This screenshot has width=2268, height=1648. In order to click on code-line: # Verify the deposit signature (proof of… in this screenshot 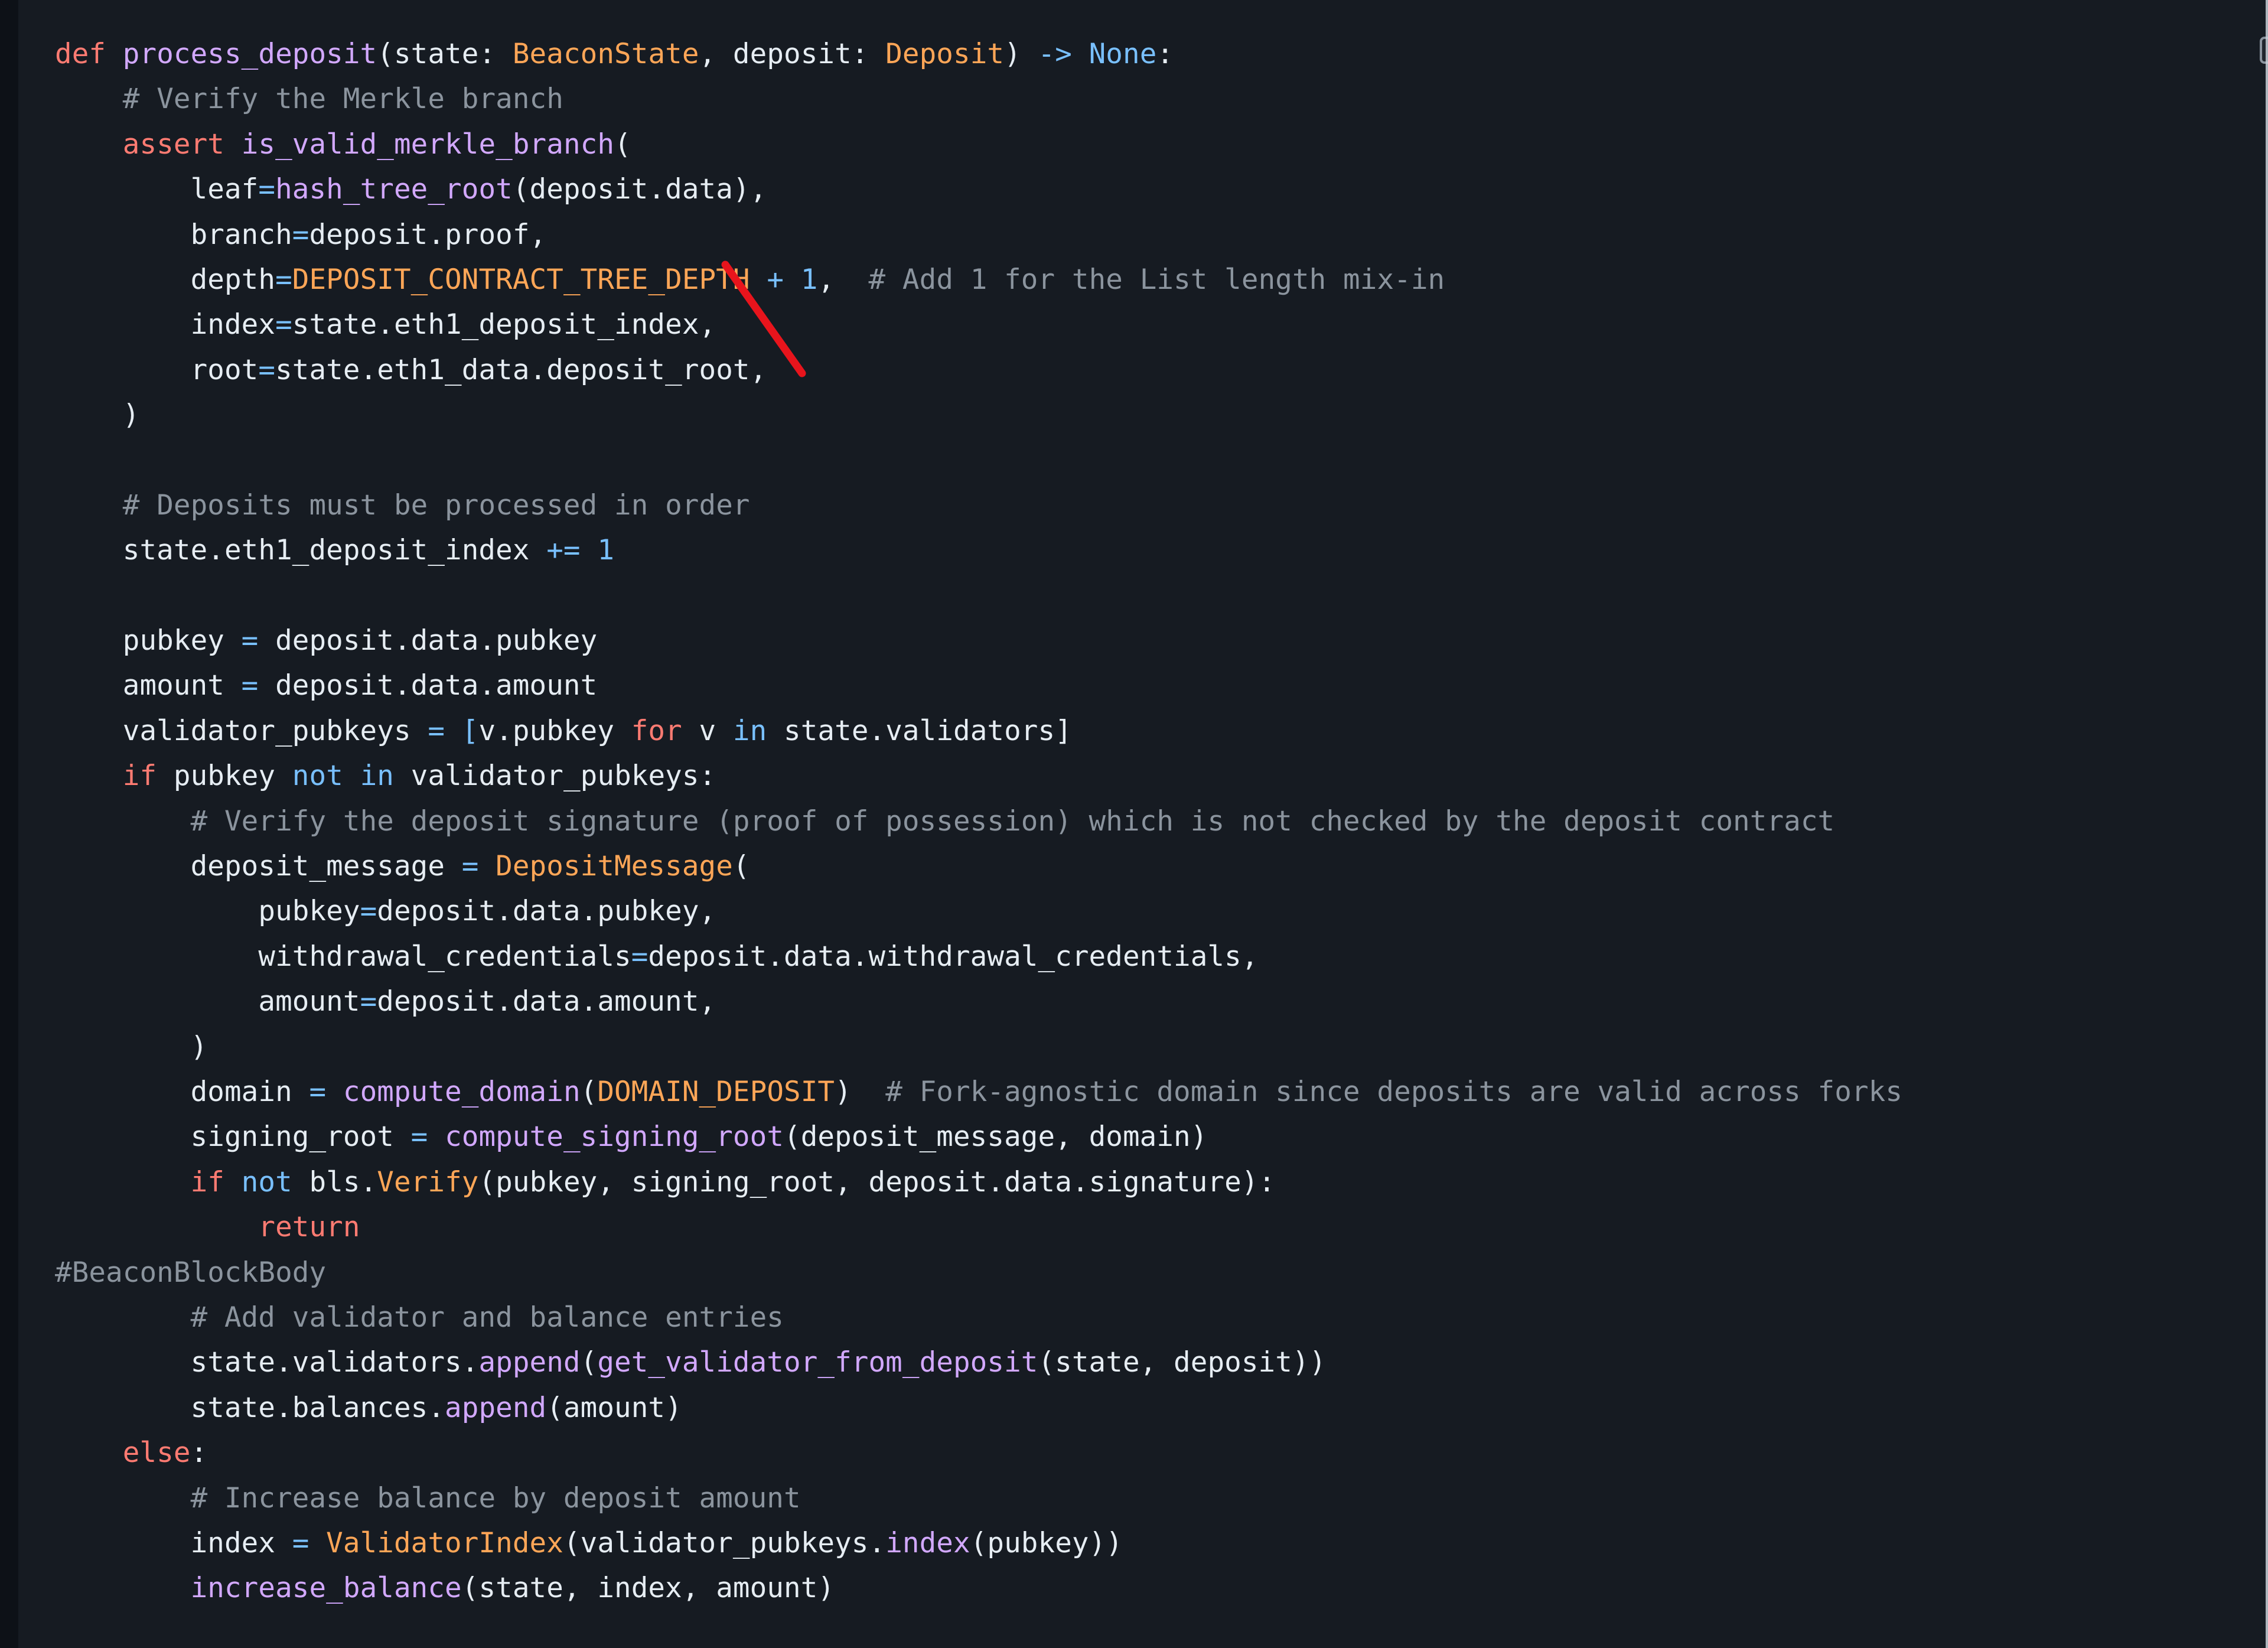, I will do `click(978, 821)`.